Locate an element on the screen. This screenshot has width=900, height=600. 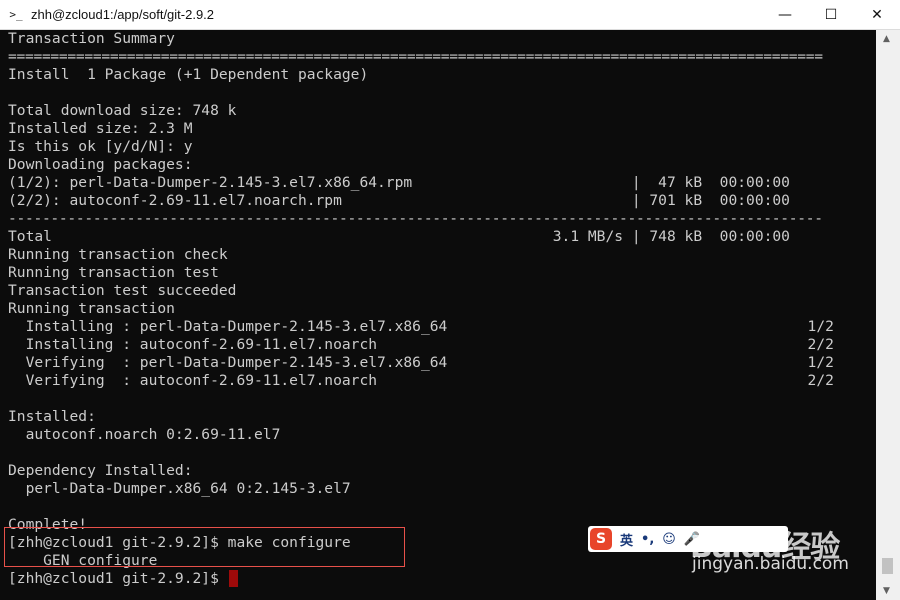
close-button: ✕ is located at coordinates (877, 15).